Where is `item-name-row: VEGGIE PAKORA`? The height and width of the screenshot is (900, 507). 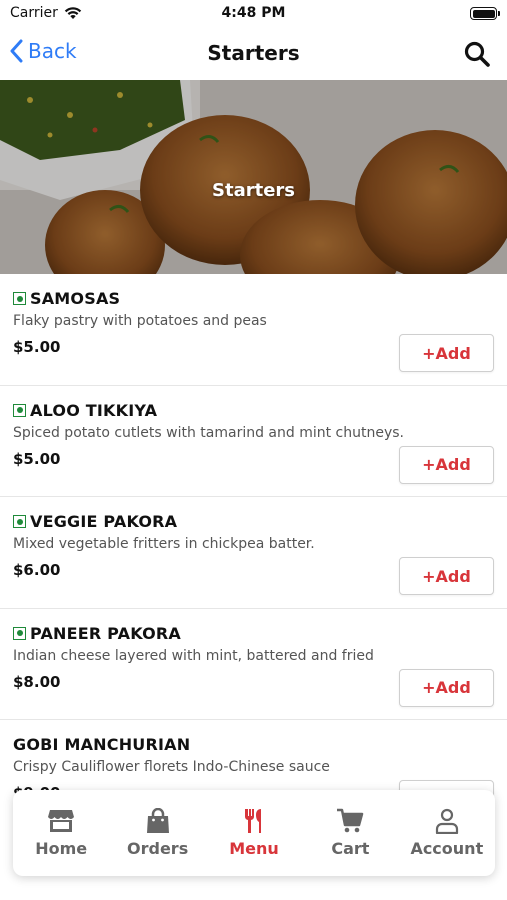 item-name-row: VEGGIE PAKORA is located at coordinates (95, 521).